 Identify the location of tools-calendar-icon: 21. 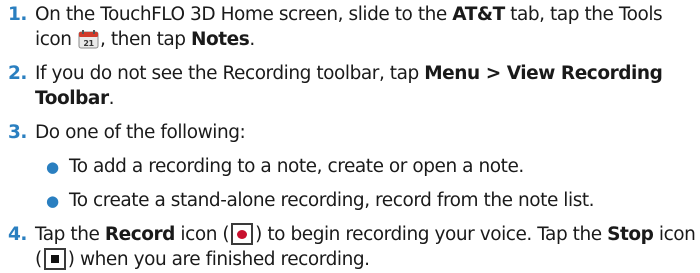
(88, 39).